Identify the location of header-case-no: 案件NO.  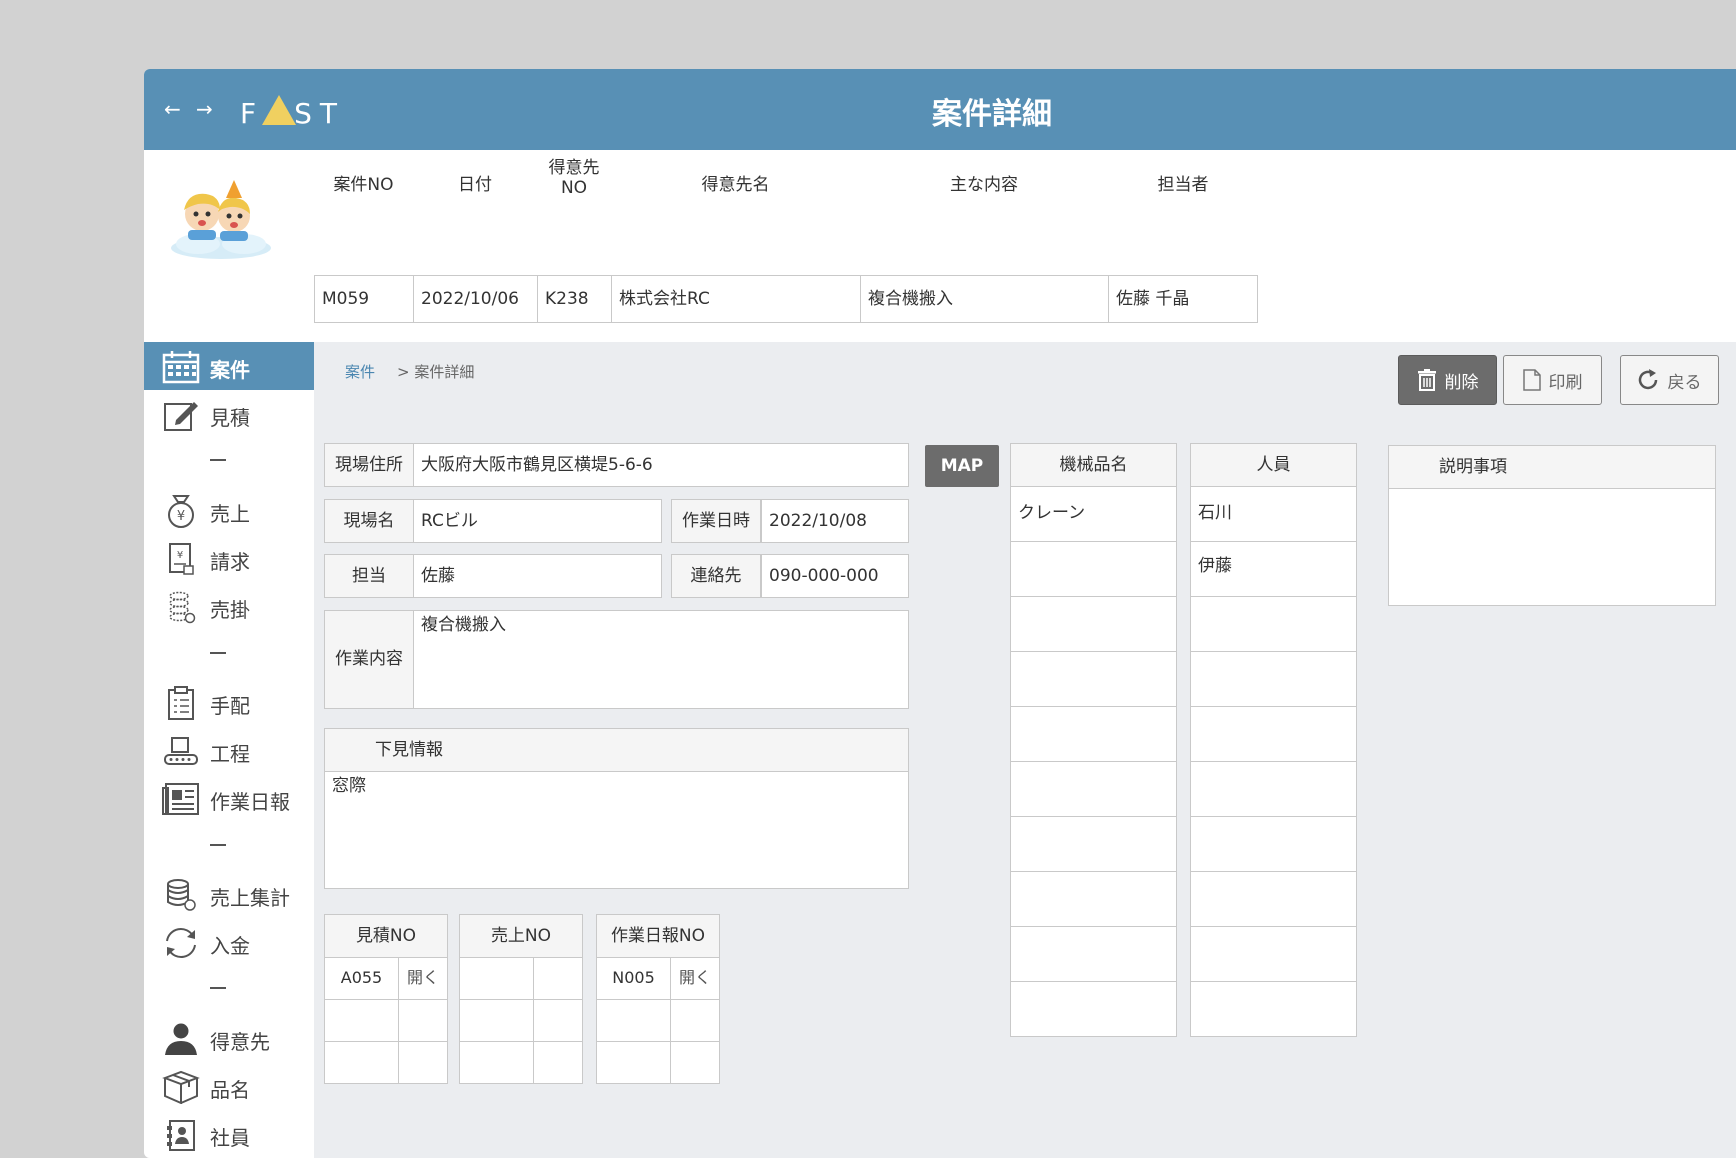
(363, 185).